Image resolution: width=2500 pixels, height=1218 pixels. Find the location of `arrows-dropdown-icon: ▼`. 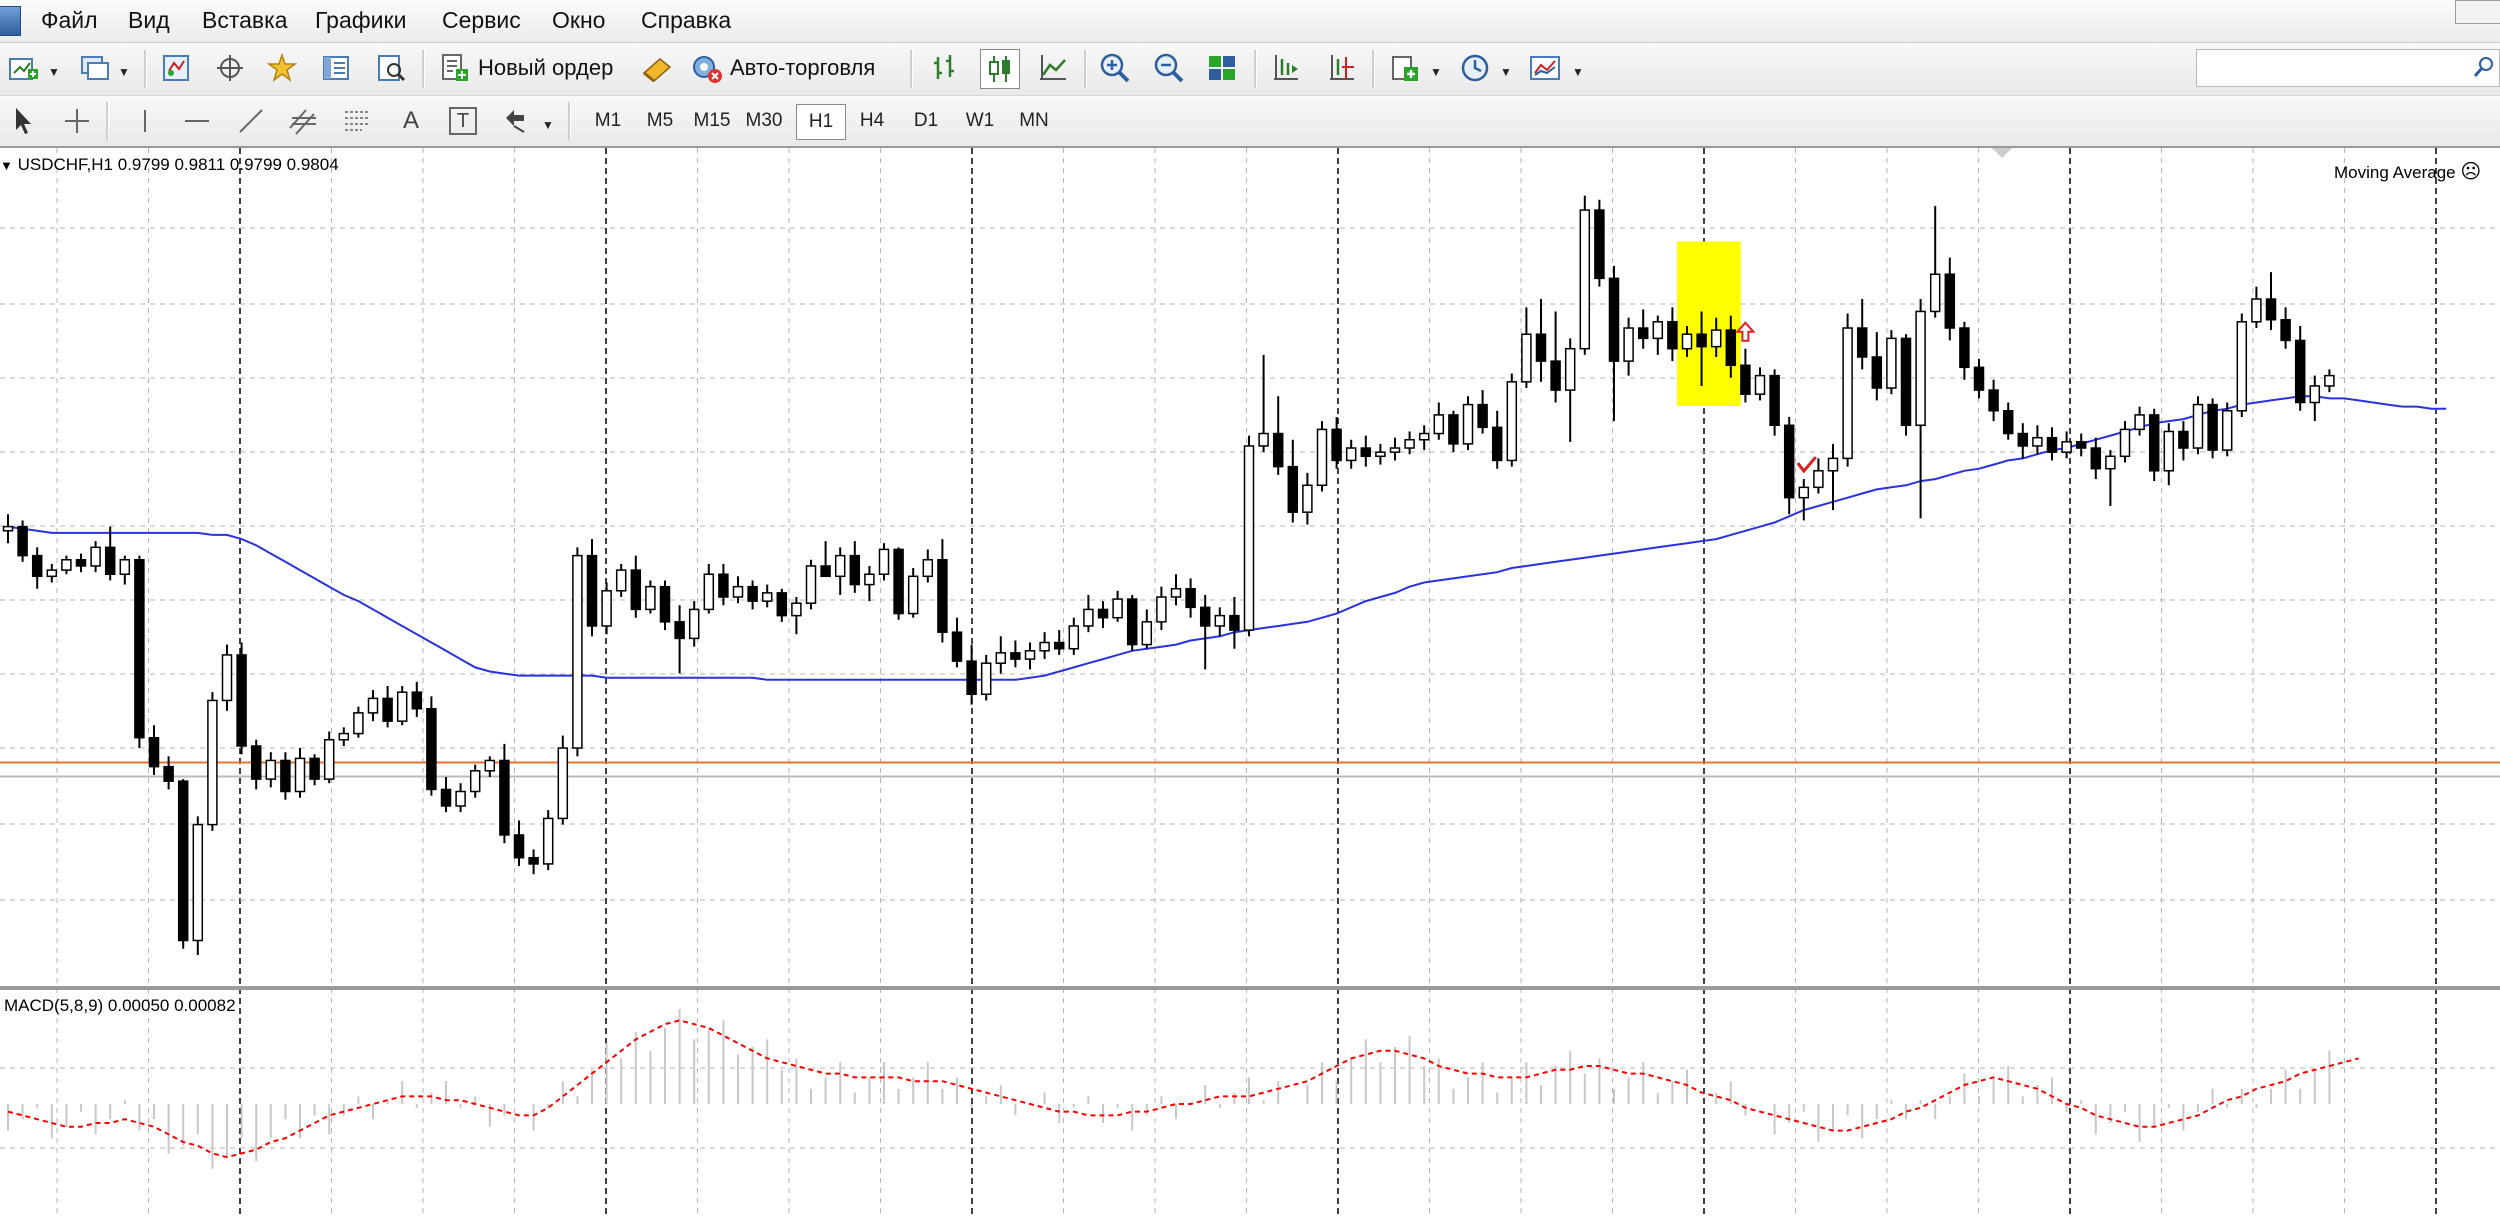

arrows-dropdown-icon: ▼ is located at coordinates (548, 125).